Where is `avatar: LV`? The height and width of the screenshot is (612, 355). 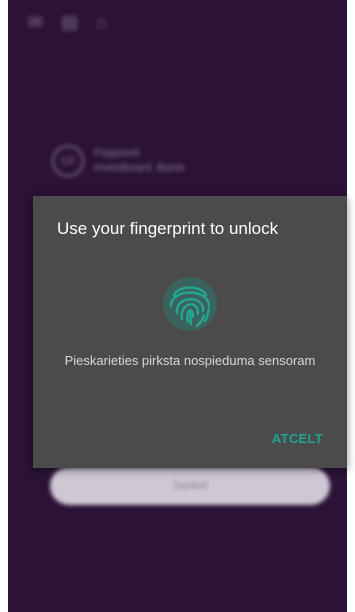
avatar: LV is located at coordinates (68, 161).